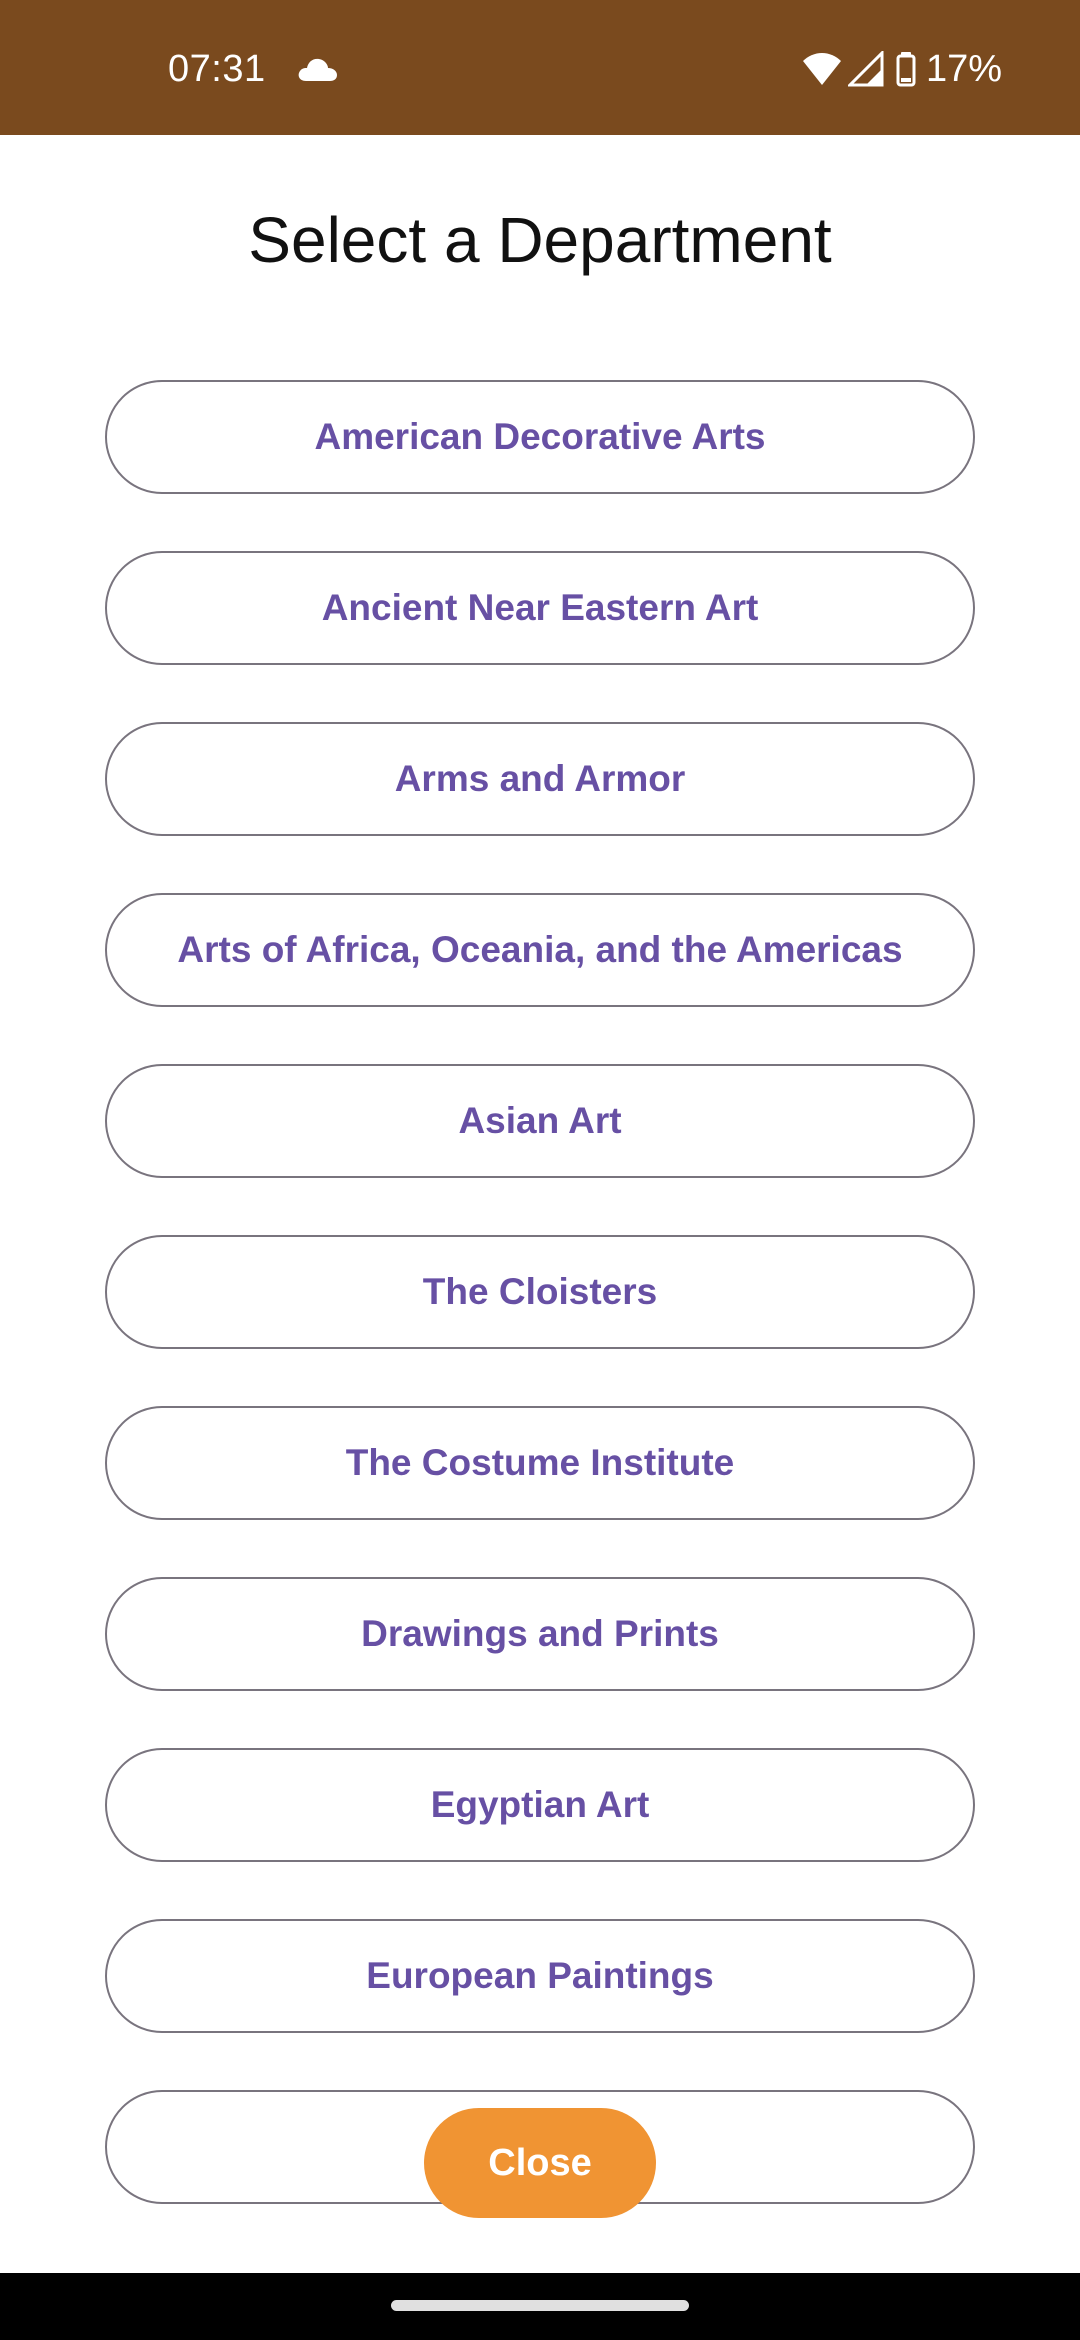 The height and width of the screenshot is (2340, 1080). What do you see at coordinates (540, 779) in the screenshot?
I see `department-button-arms-and-armor: Arms and Armor` at bounding box center [540, 779].